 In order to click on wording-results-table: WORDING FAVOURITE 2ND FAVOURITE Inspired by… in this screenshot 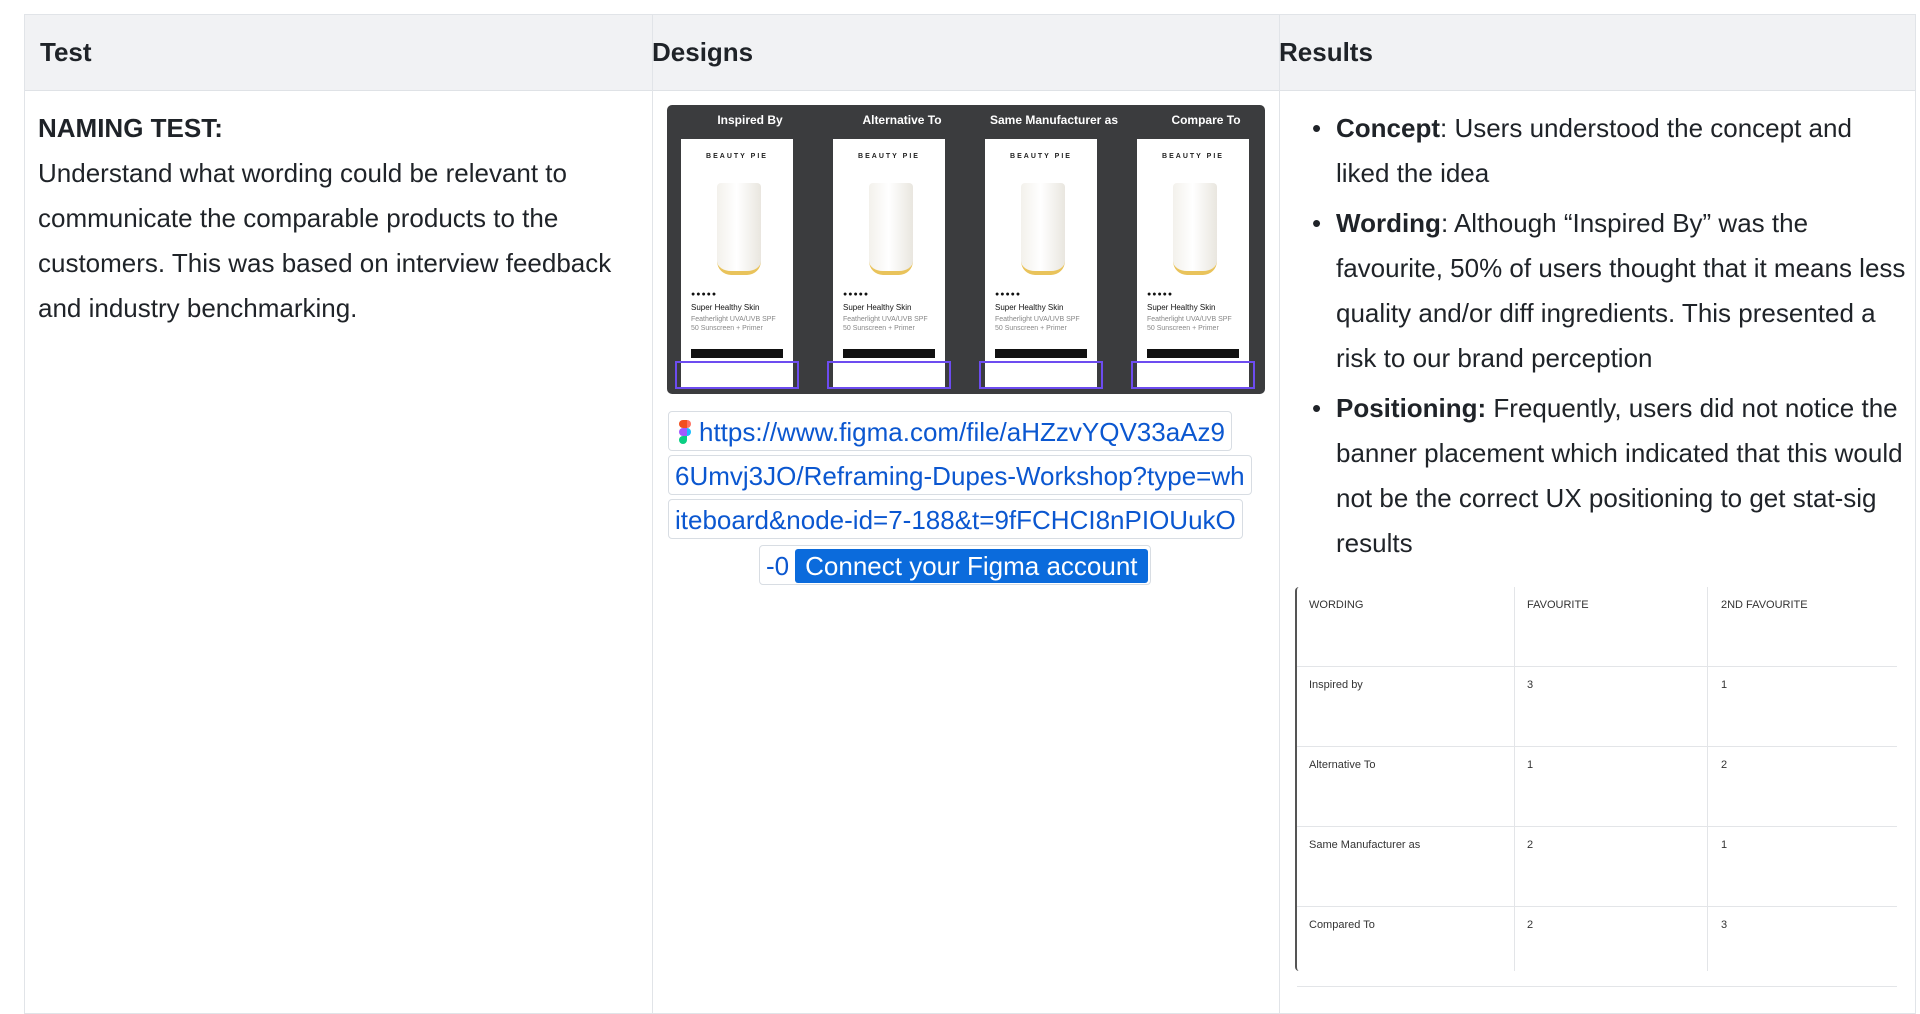, I will do `click(1596, 787)`.